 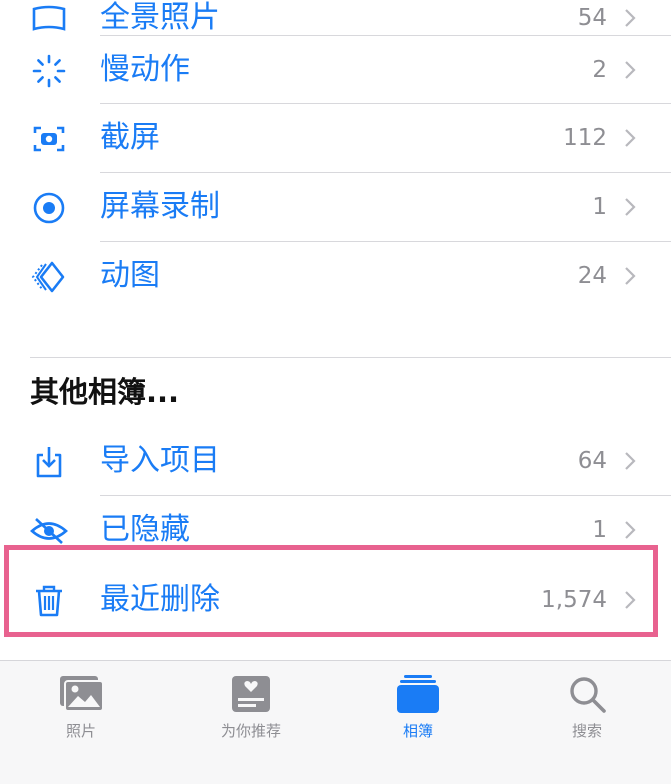 What do you see at coordinates (49, 208) in the screenshot?
I see `screen-recording-icon` at bounding box center [49, 208].